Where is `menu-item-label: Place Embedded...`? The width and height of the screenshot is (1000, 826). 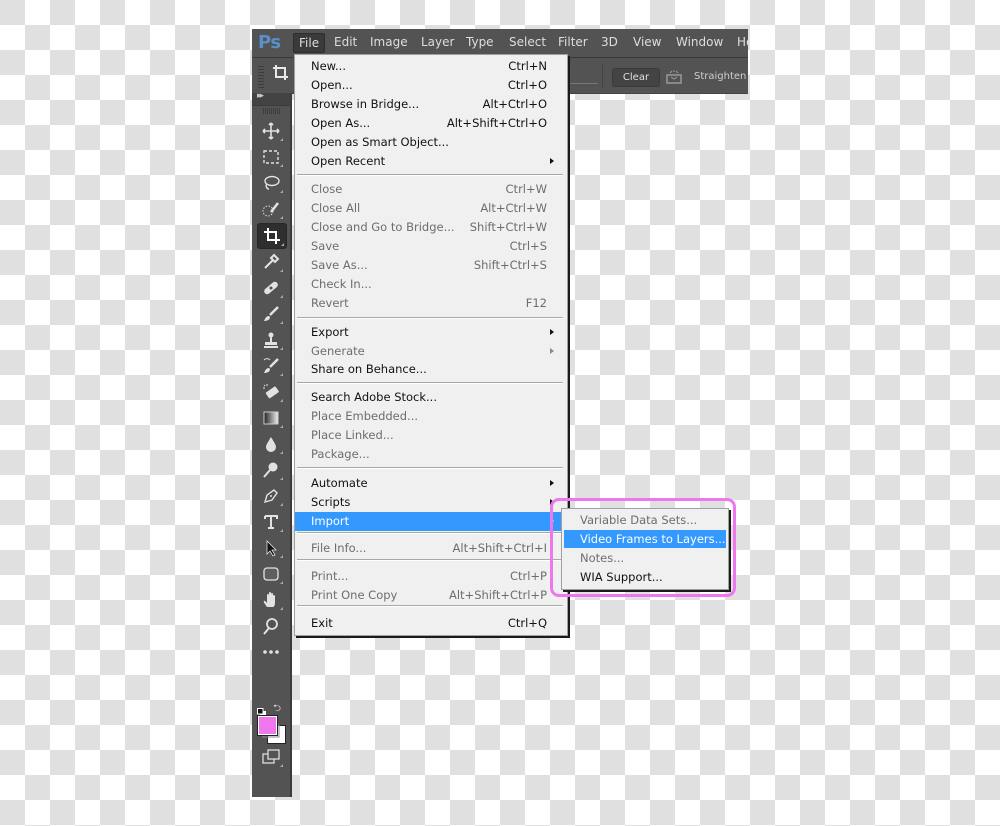
menu-item-label: Place Embedded... is located at coordinates (365, 416).